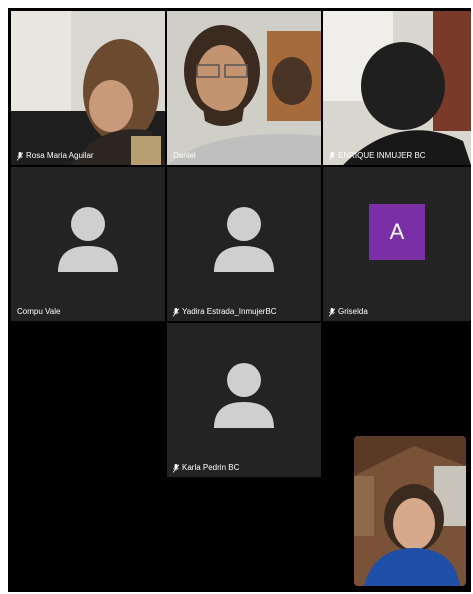 Image resolution: width=473 pixels, height=594 pixels. I want to click on participant-name-label: Daniel, so click(184, 155).